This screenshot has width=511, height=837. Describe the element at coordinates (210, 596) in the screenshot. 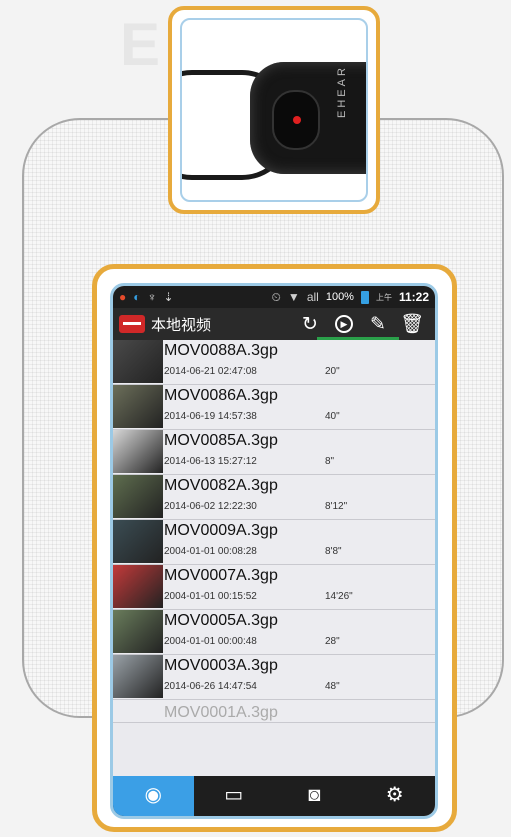

I see `video-date: 2004-01-01 00:15:52` at that location.